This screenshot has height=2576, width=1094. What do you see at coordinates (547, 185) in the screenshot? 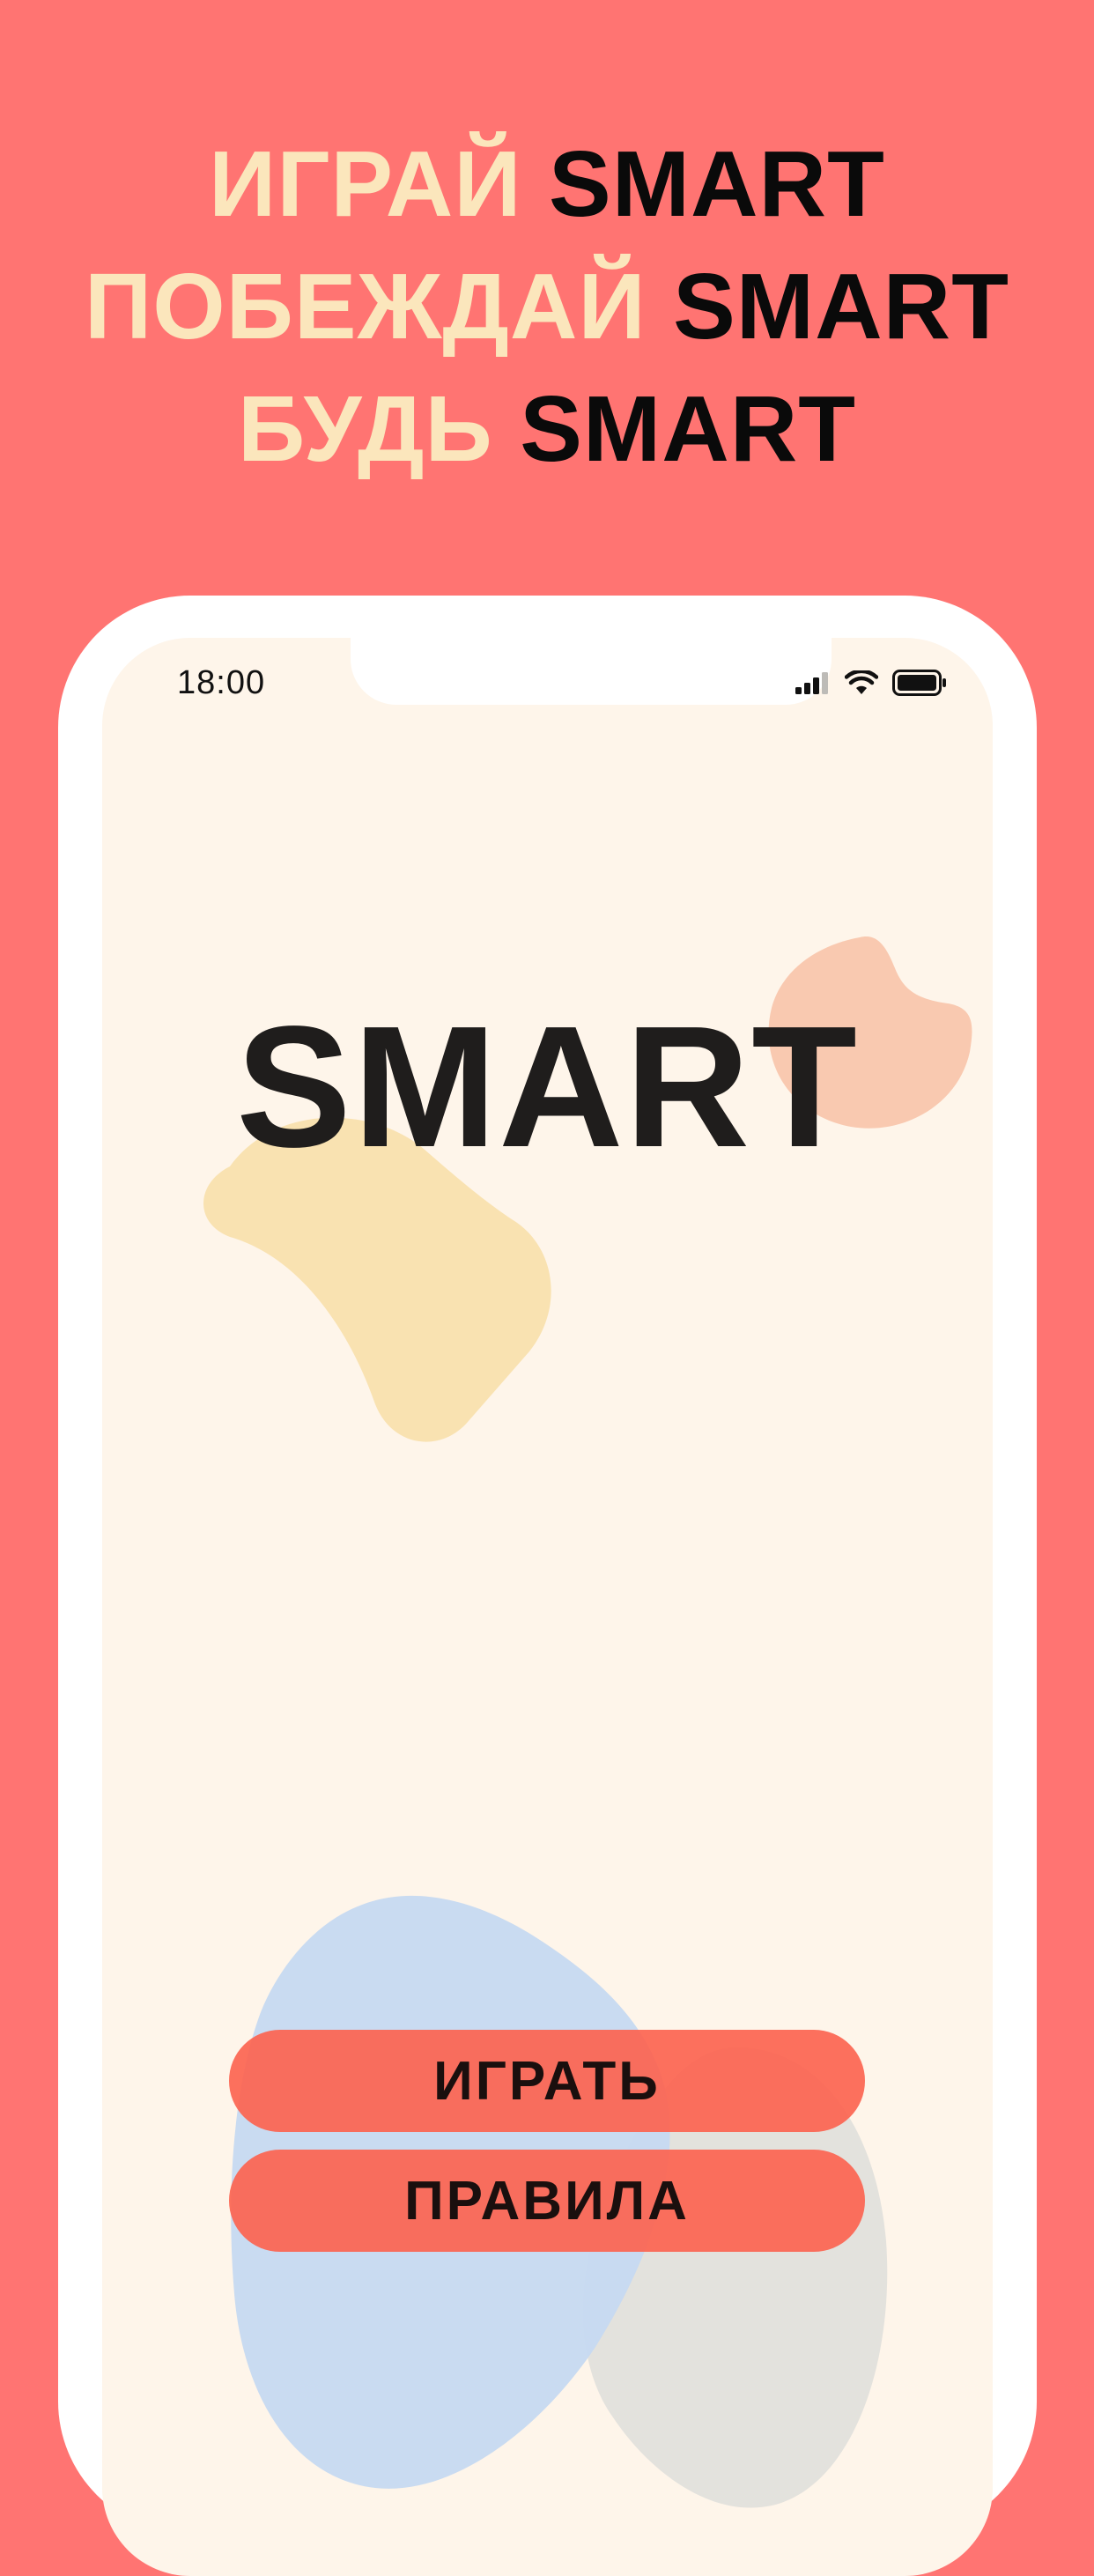
I see `headline-line-1: ИГРАЙ SMART` at bounding box center [547, 185].